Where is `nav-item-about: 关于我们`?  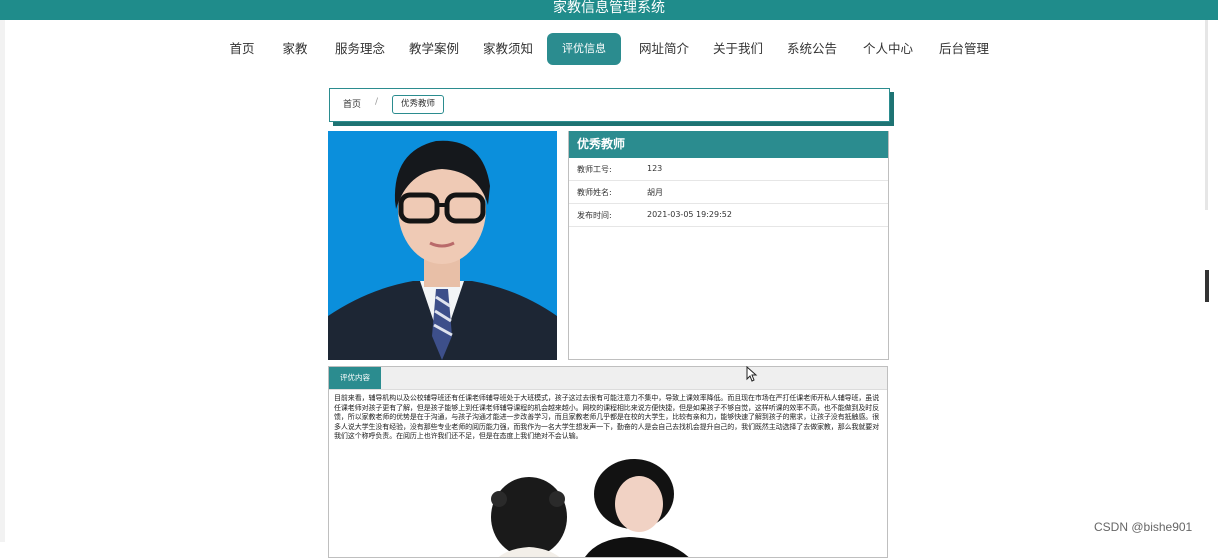
nav-item-about: 关于我们 is located at coordinates (738, 49).